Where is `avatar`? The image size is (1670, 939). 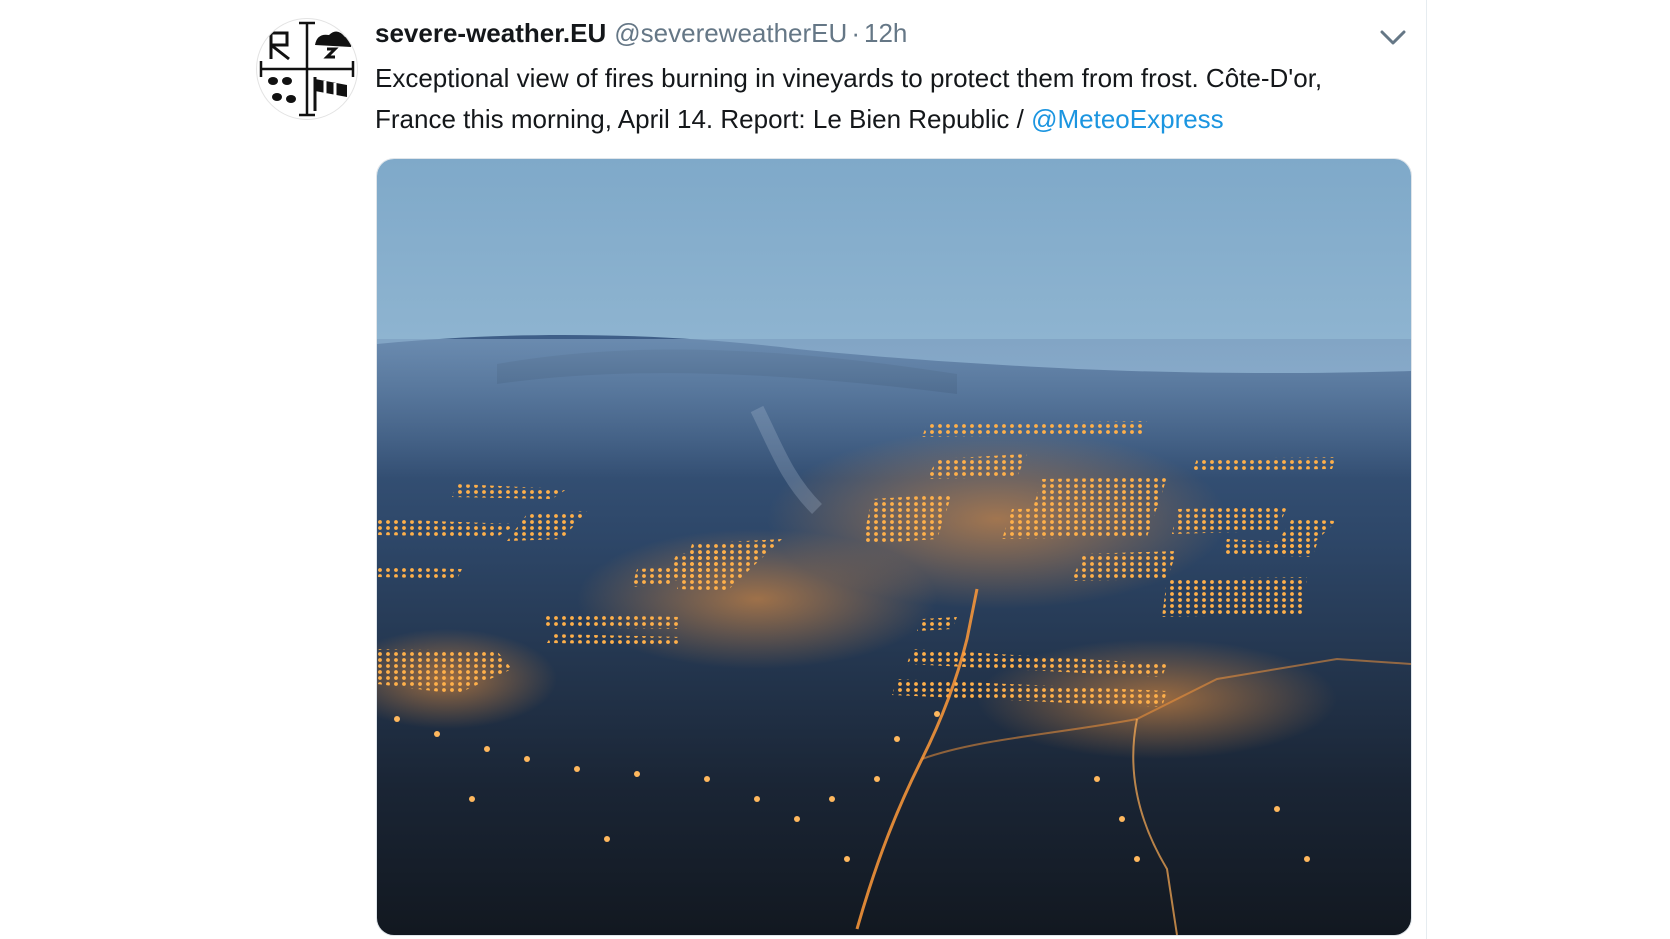
avatar is located at coordinates (307, 69).